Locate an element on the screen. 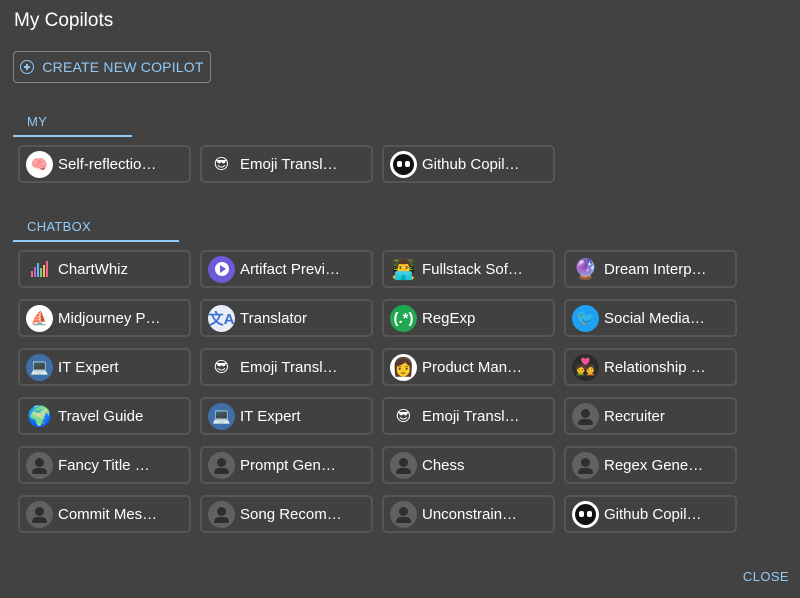 Image resolution: width=800 pixels, height=598 pixels. create-new-copilot-button: CREATE NEW COPILOT is located at coordinates (112, 67).